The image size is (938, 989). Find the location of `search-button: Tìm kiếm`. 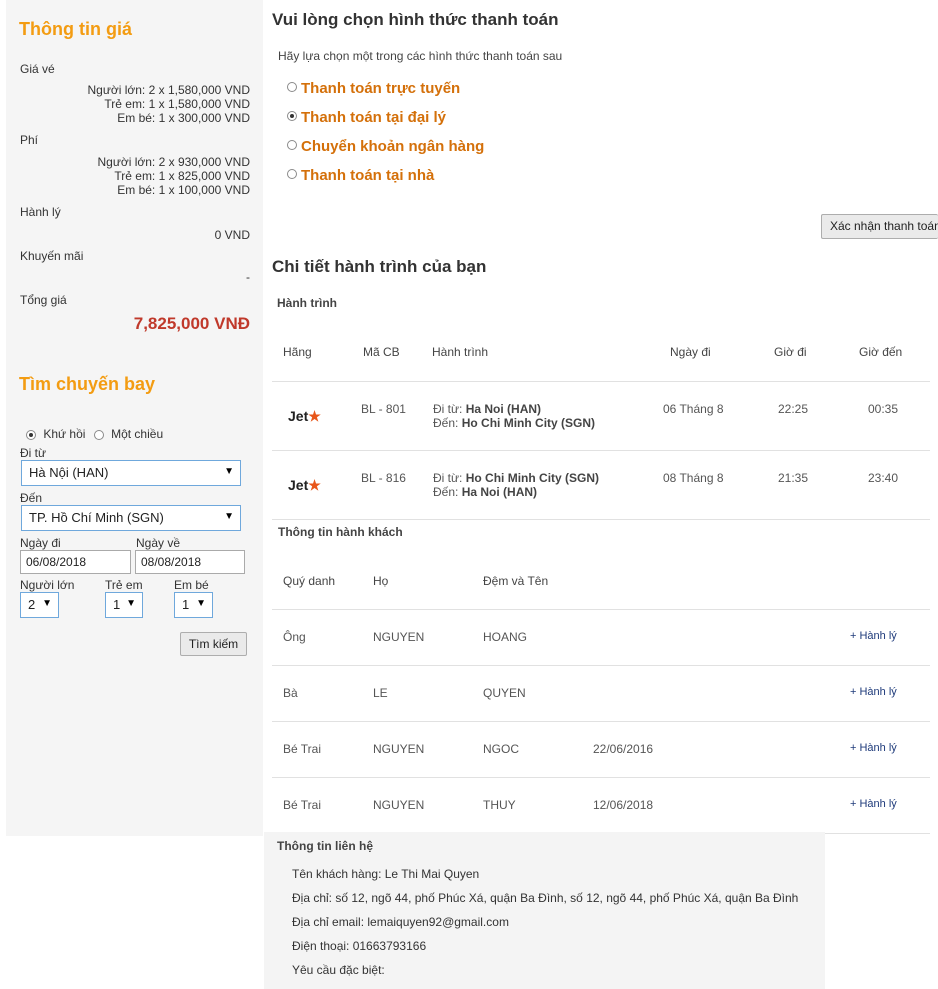

search-button: Tìm kiếm is located at coordinates (213, 644).